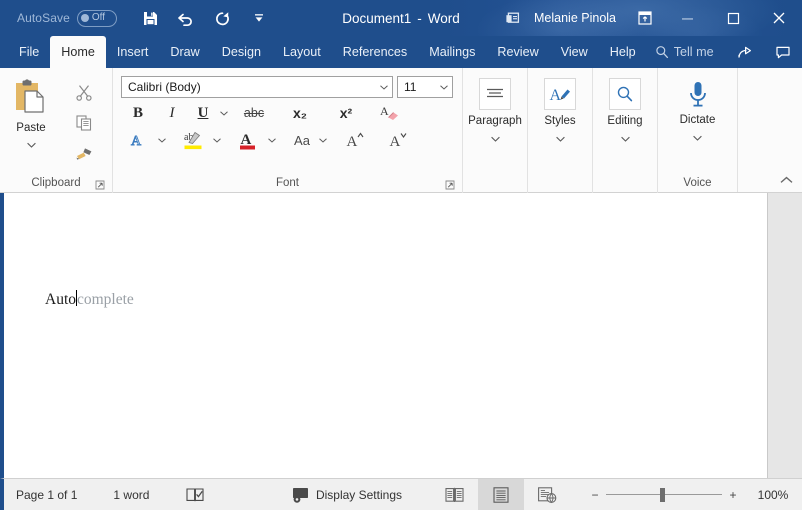 The image size is (802, 510). Describe the element at coordinates (355, 140) in the screenshot. I see `increase-font-size-button: A` at that location.